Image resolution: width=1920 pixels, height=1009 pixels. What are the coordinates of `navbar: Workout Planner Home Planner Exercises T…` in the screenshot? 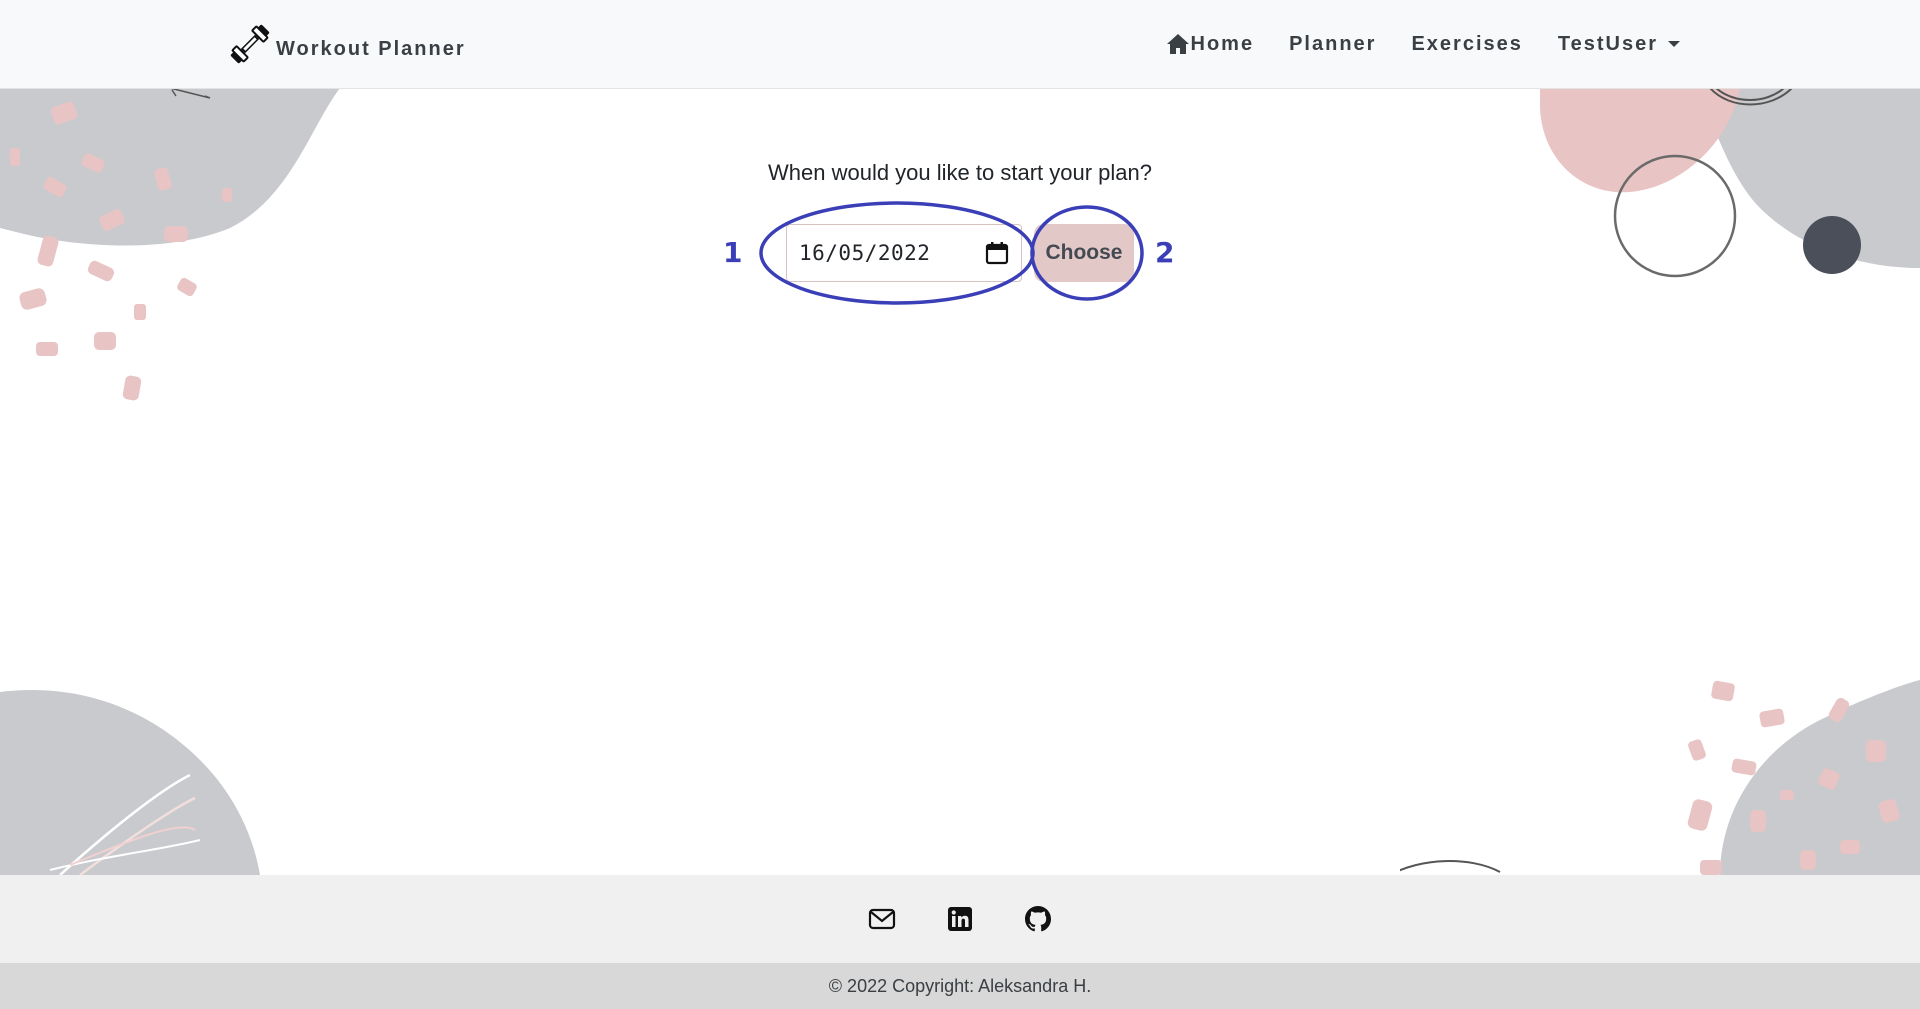 It's located at (960, 44).